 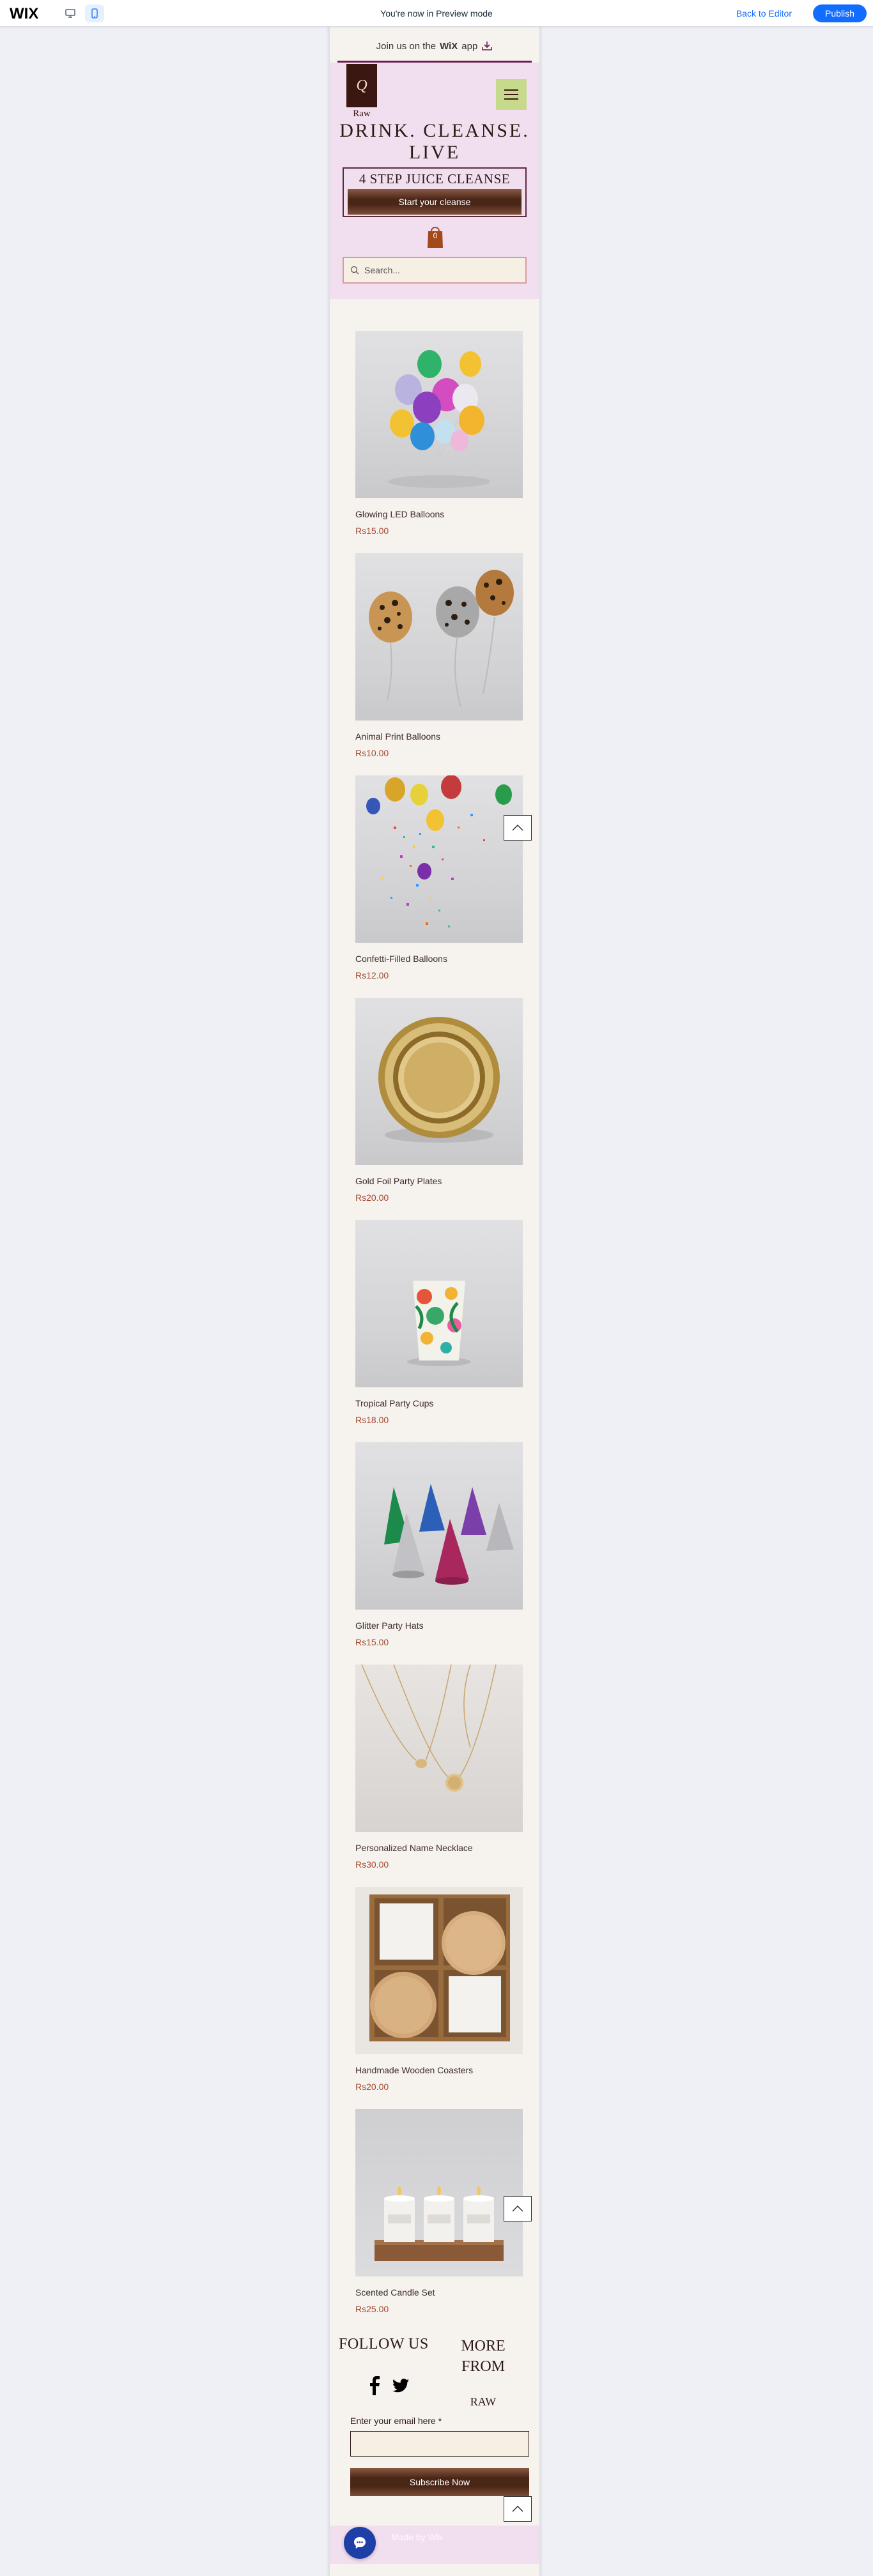 I want to click on logo-wordmark: Raw, so click(x=362, y=114).